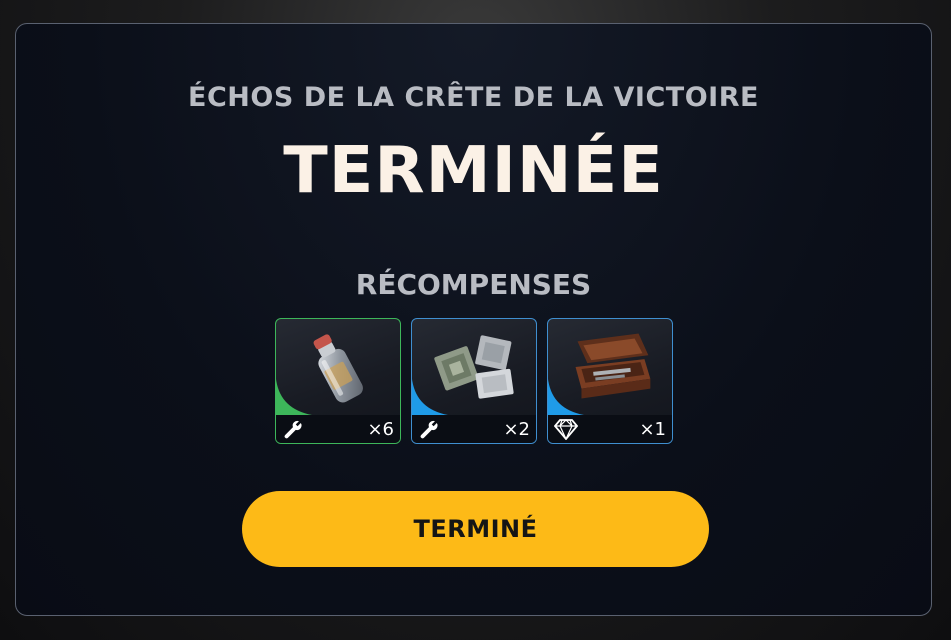 This screenshot has height=640, width=951. What do you see at coordinates (610, 381) in the screenshot?
I see `reward-card-3: ×1` at bounding box center [610, 381].